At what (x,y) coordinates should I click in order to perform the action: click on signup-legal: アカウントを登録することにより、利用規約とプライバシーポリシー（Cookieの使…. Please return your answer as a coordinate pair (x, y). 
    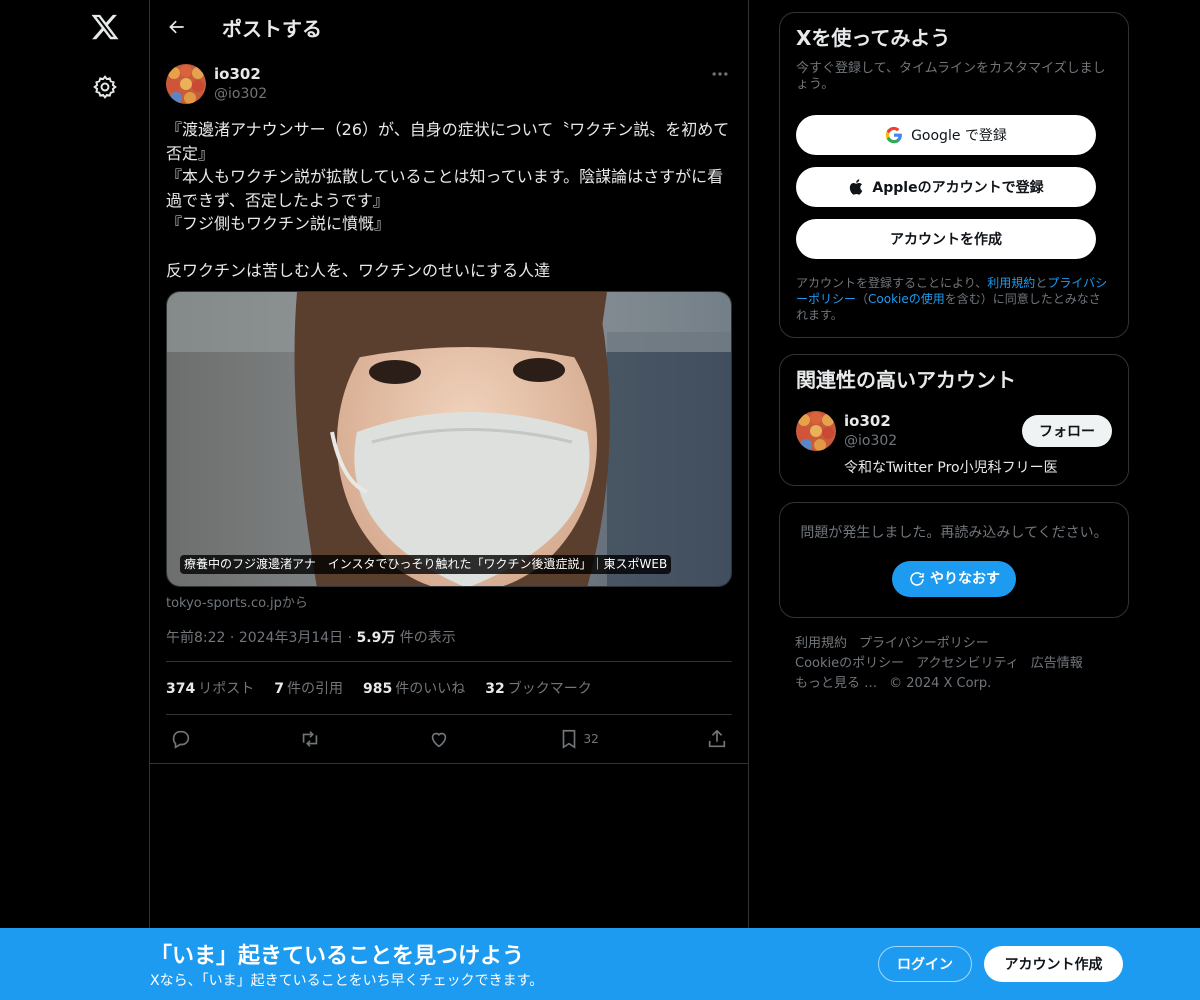
    Looking at the image, I should click on (954, 299).